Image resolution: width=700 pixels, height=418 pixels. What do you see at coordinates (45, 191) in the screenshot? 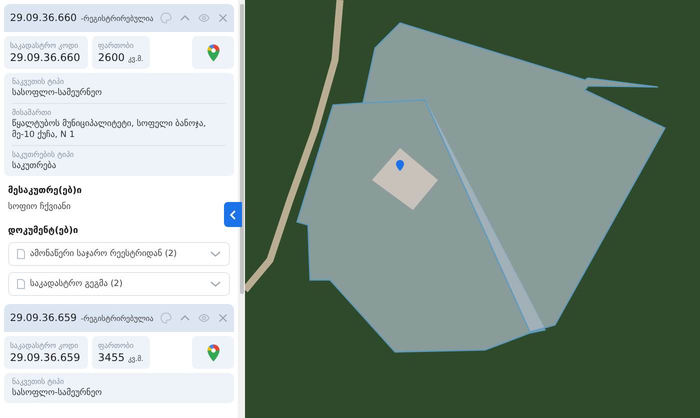
I see `section-title: მესაკუთრე(ებ)ი` at bounding box center [45, 191].